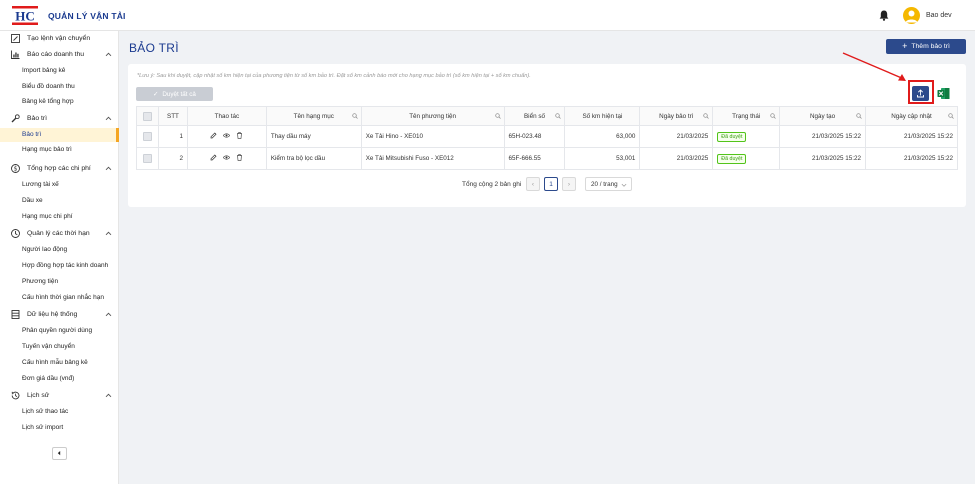 The image size is (975, 484). Describe the element at coordinates (313, 116) in the screenshot. I see `col-item-name: Tên hạng mục` at that location.